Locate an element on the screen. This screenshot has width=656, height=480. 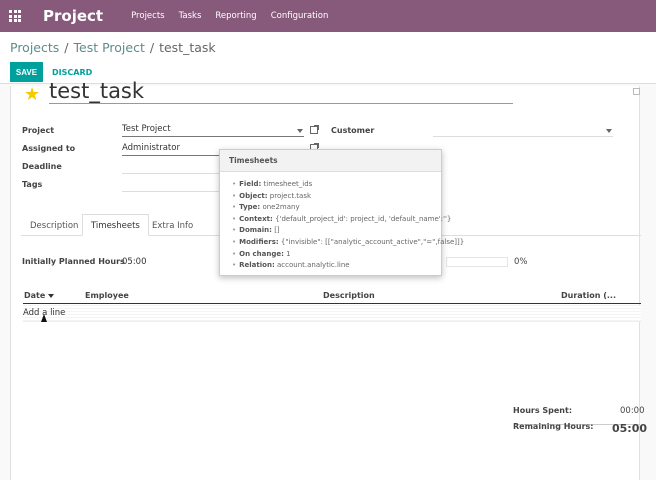
project-field: Test Project is located at coordinates (213, 130).